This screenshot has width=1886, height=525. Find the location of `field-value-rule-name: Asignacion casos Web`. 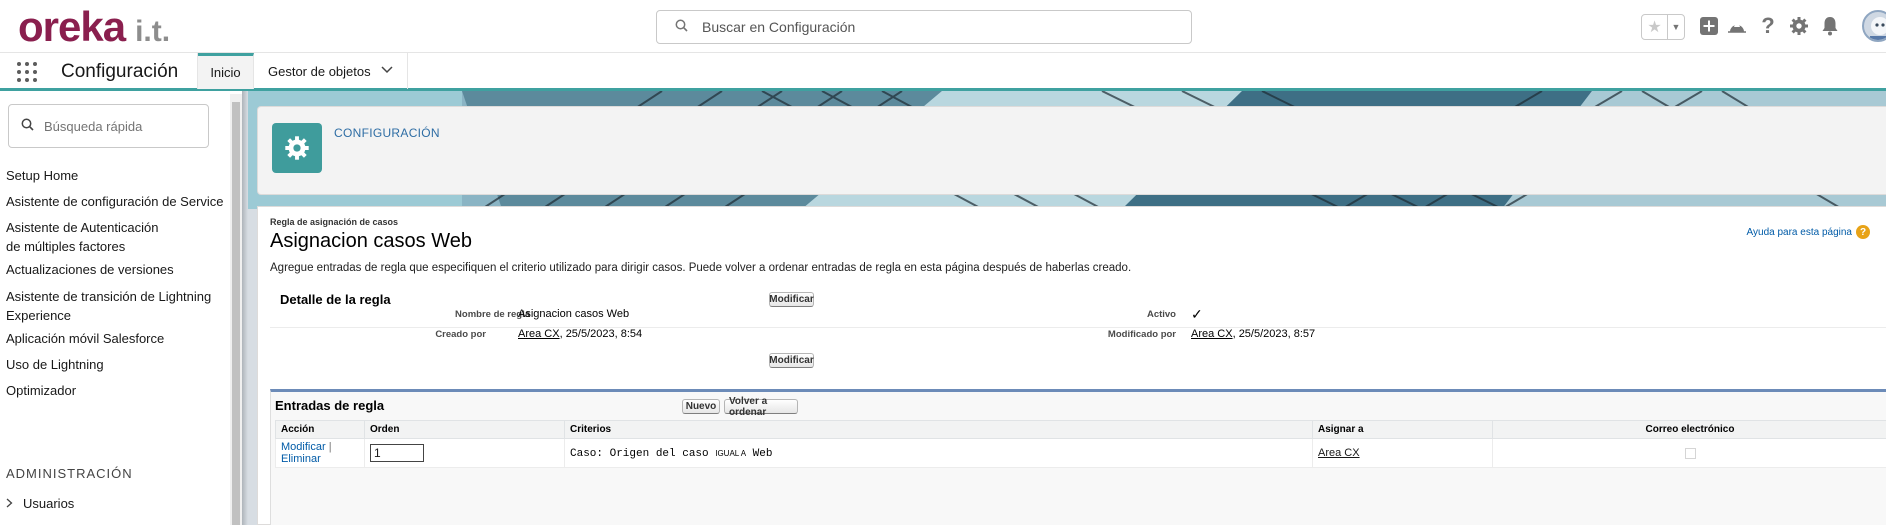

field-value-rule-name: Asignacion casos Web is located at coordinates (574, 314).